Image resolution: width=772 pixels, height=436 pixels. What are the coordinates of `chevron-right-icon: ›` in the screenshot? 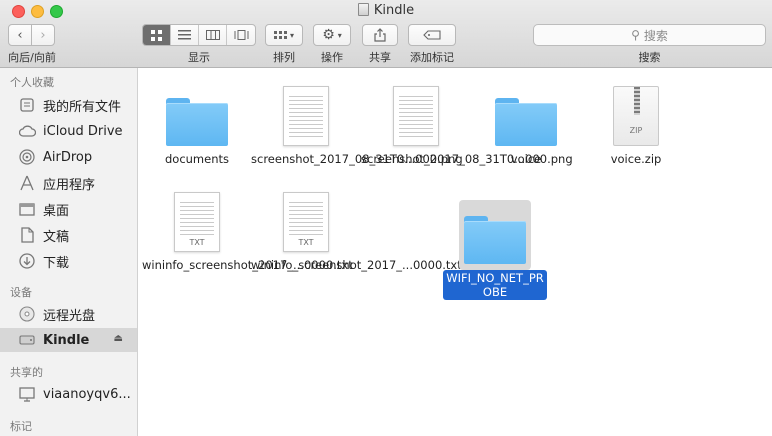 It's located at (43, 35).